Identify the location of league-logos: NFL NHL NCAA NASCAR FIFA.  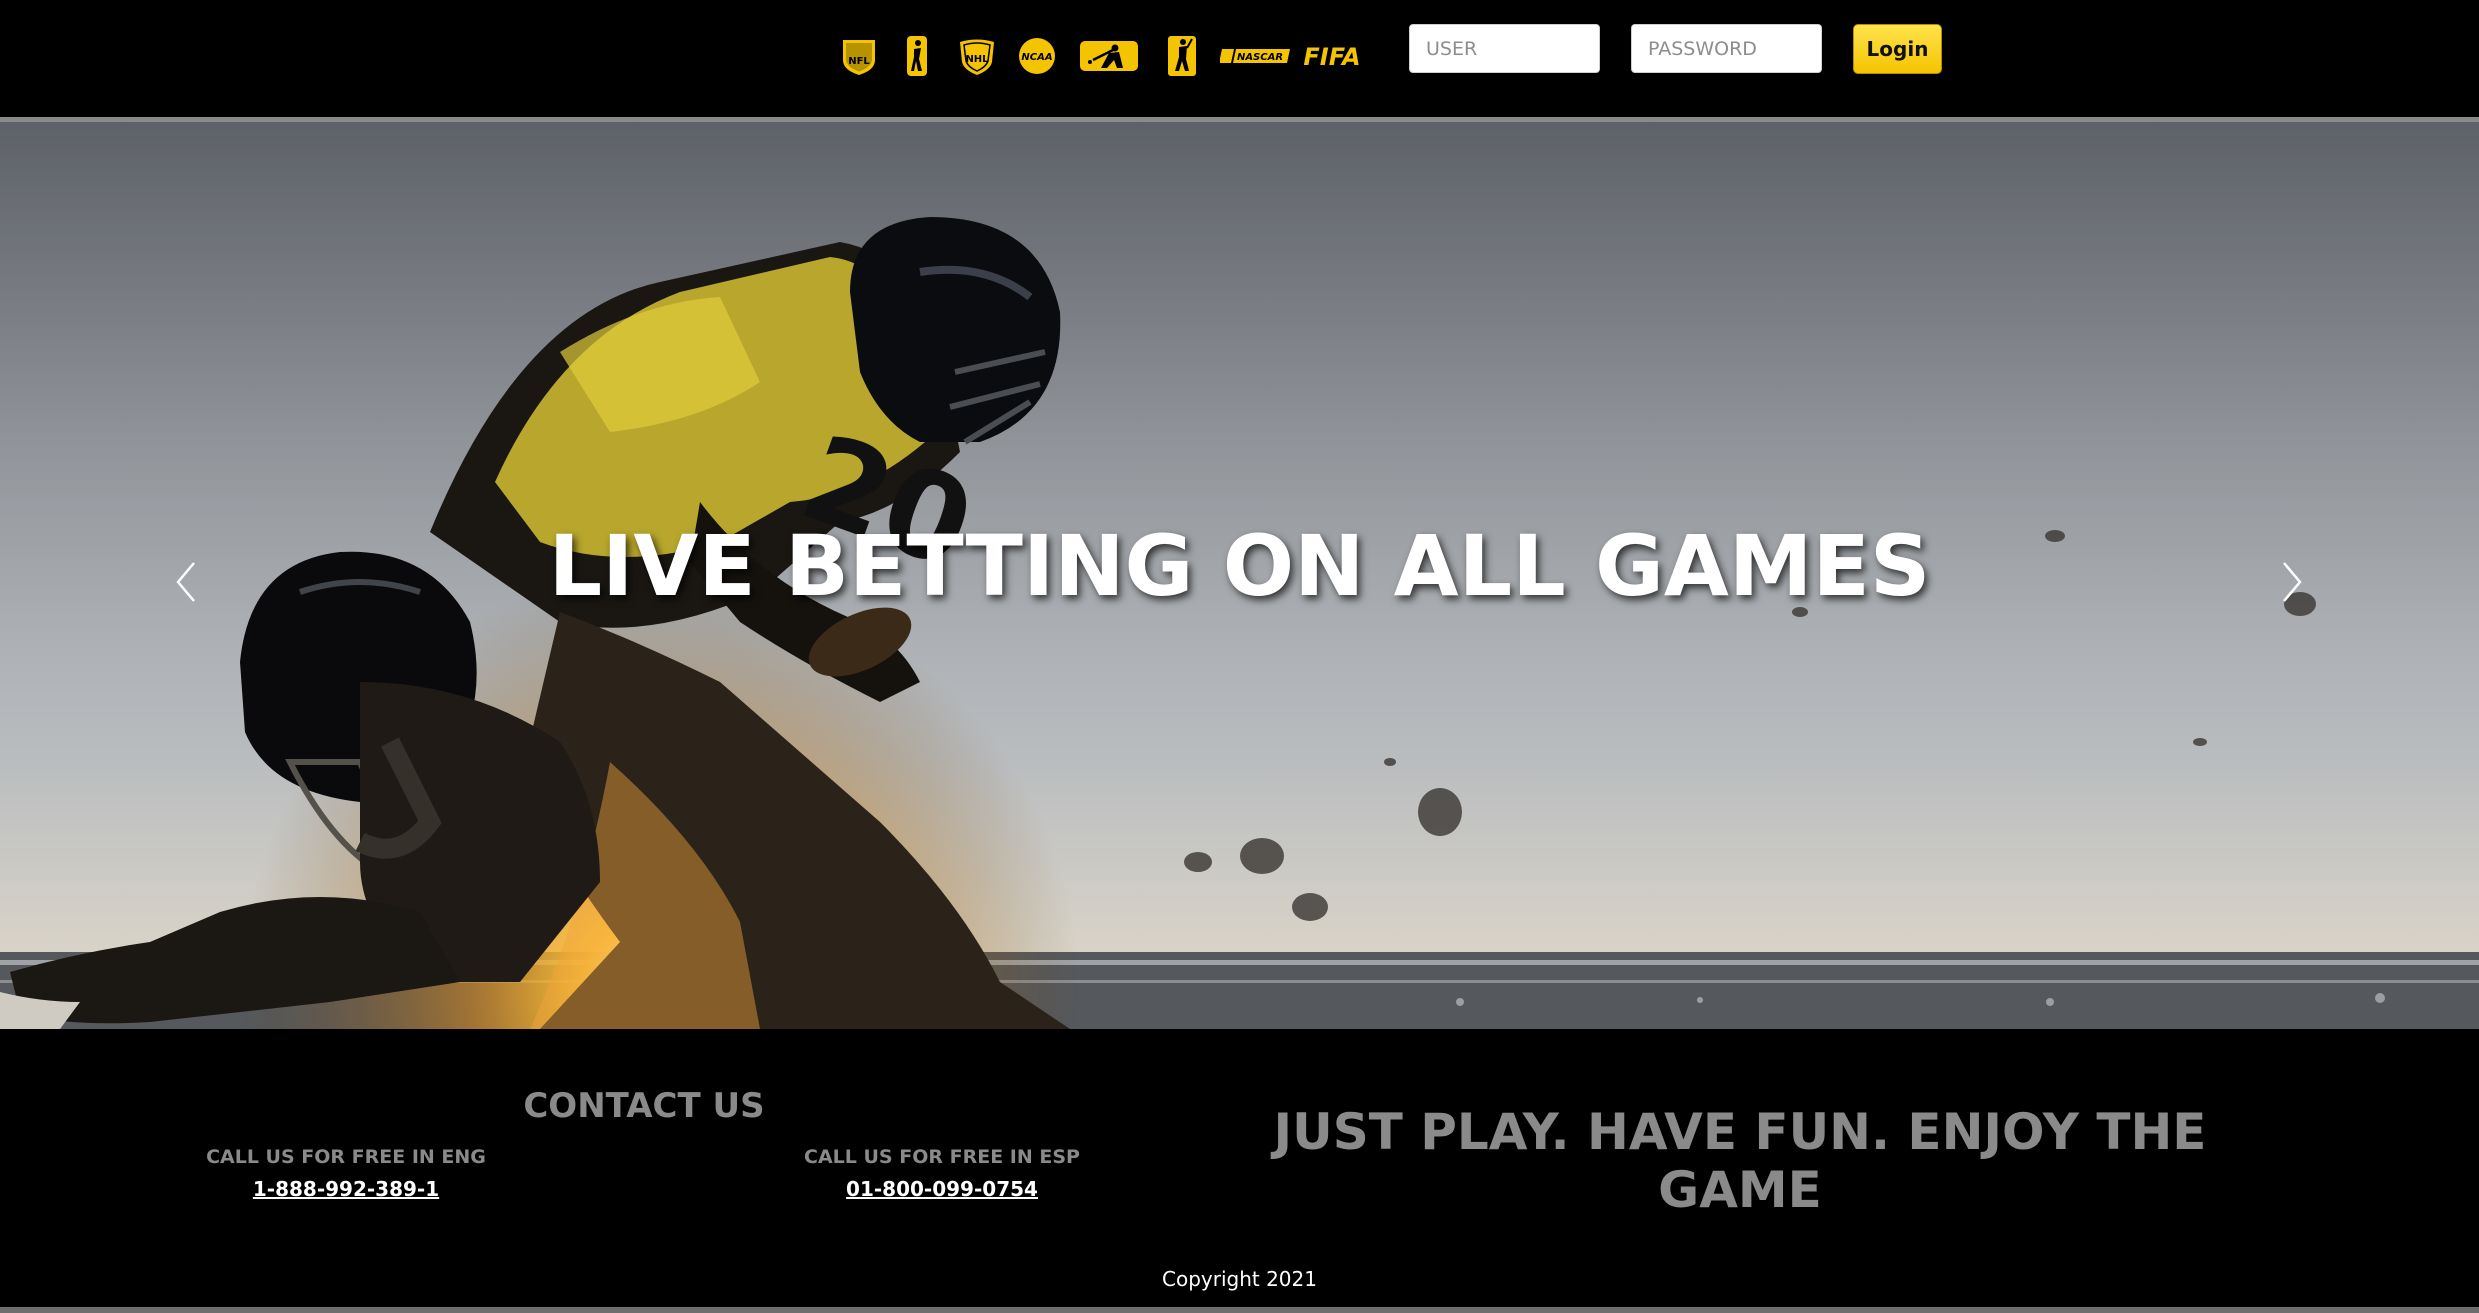
(1097, 56).